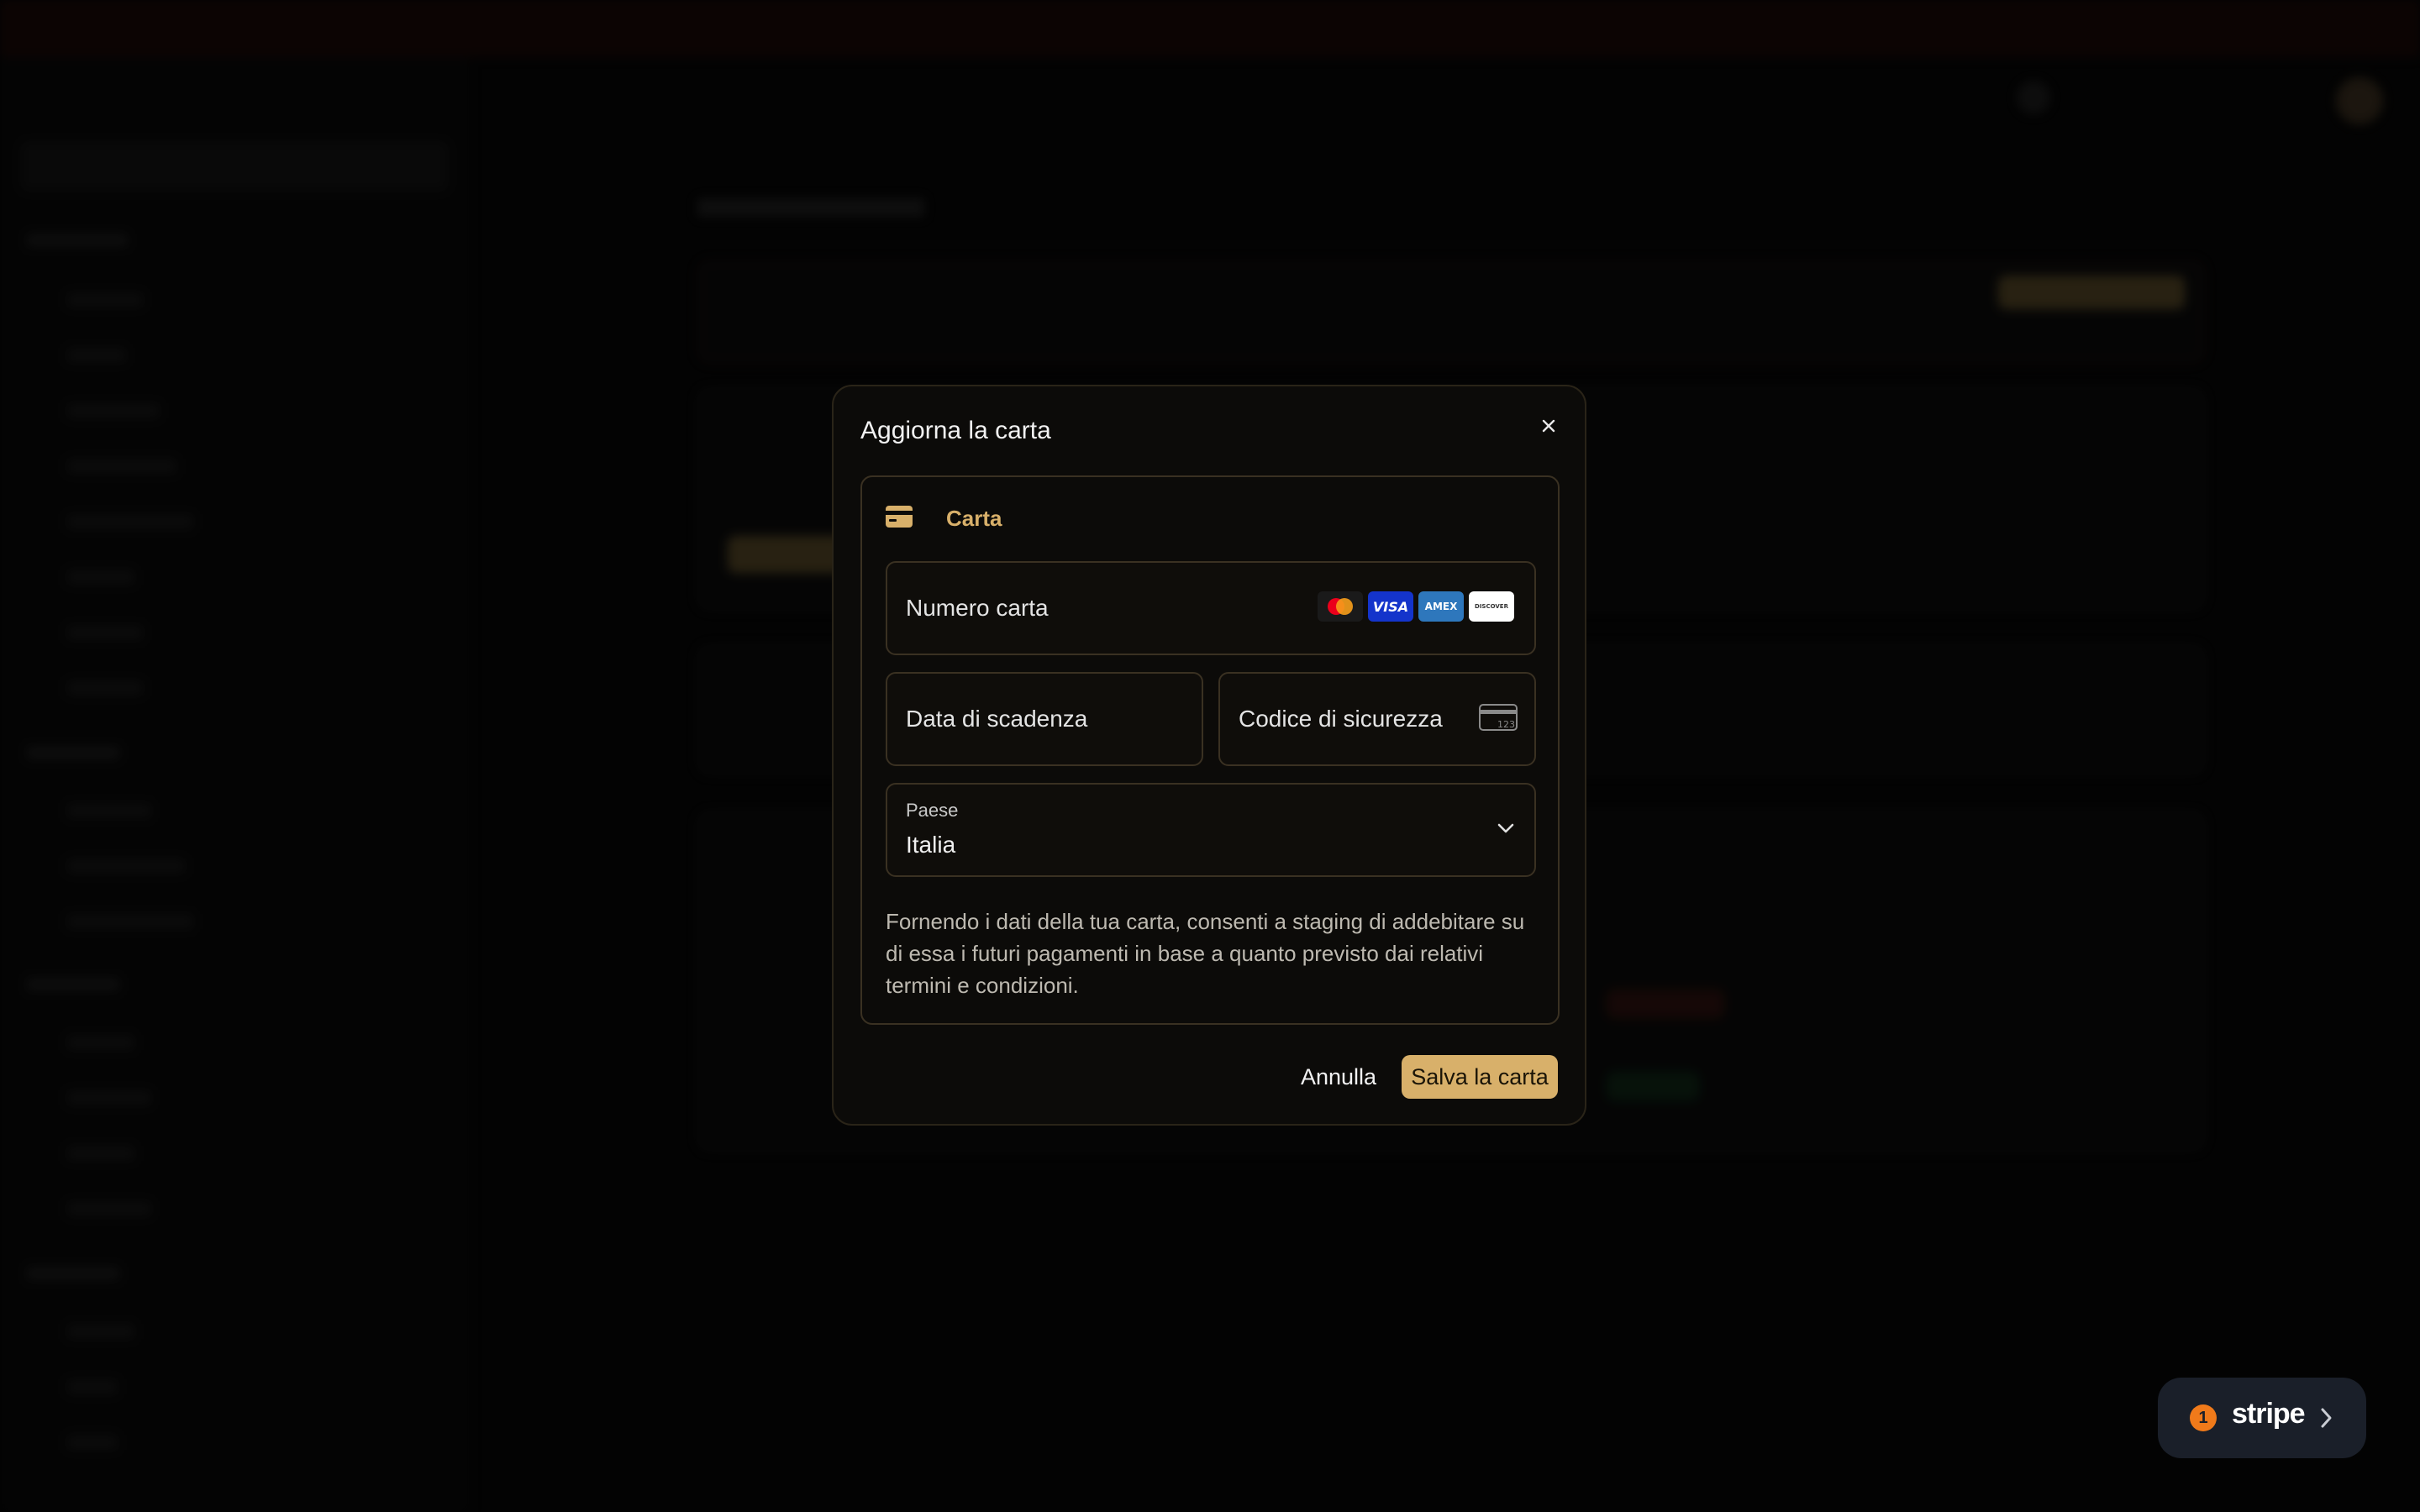 Image resolution: width=2420 pixels, height=1512 pixels. Describe the element at coordinates (1211, 830) in the screenshot. I see `country-select: Paese Italia` at that location.